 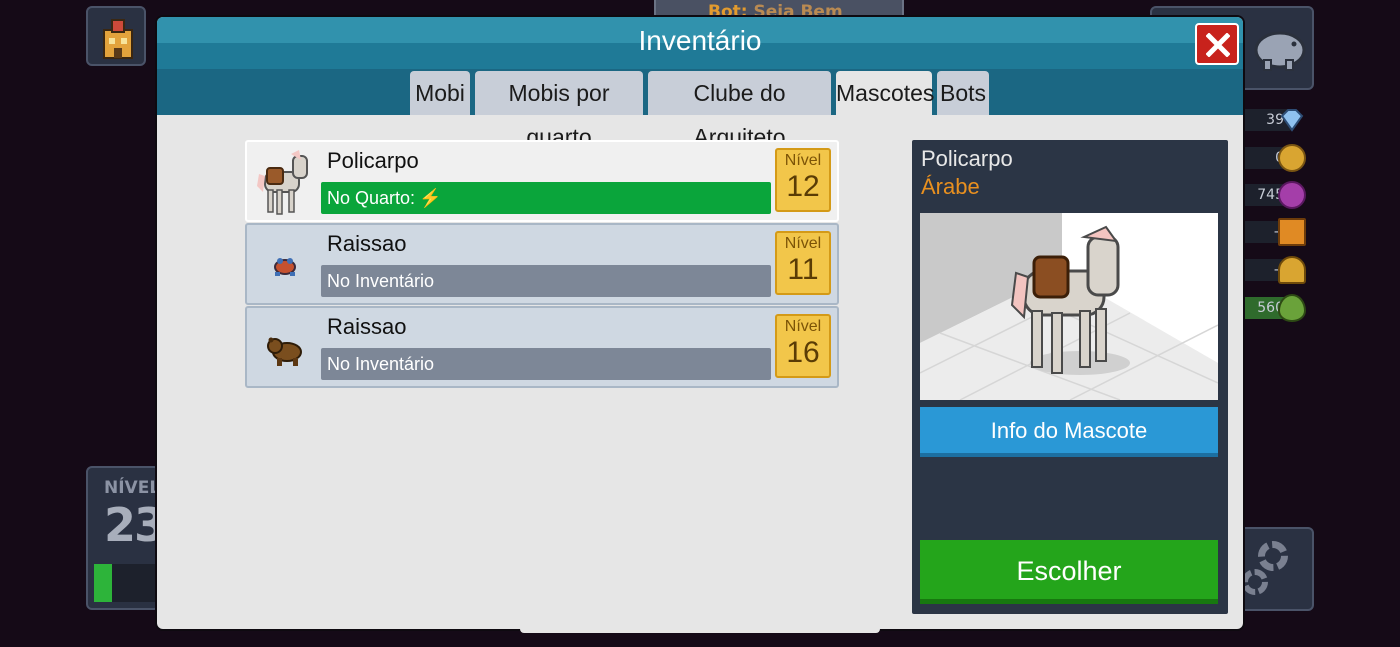 What do you see at coordinates (282, 182) in the screenshot?
I see `horse-icon` at bounding box center [282, 182].